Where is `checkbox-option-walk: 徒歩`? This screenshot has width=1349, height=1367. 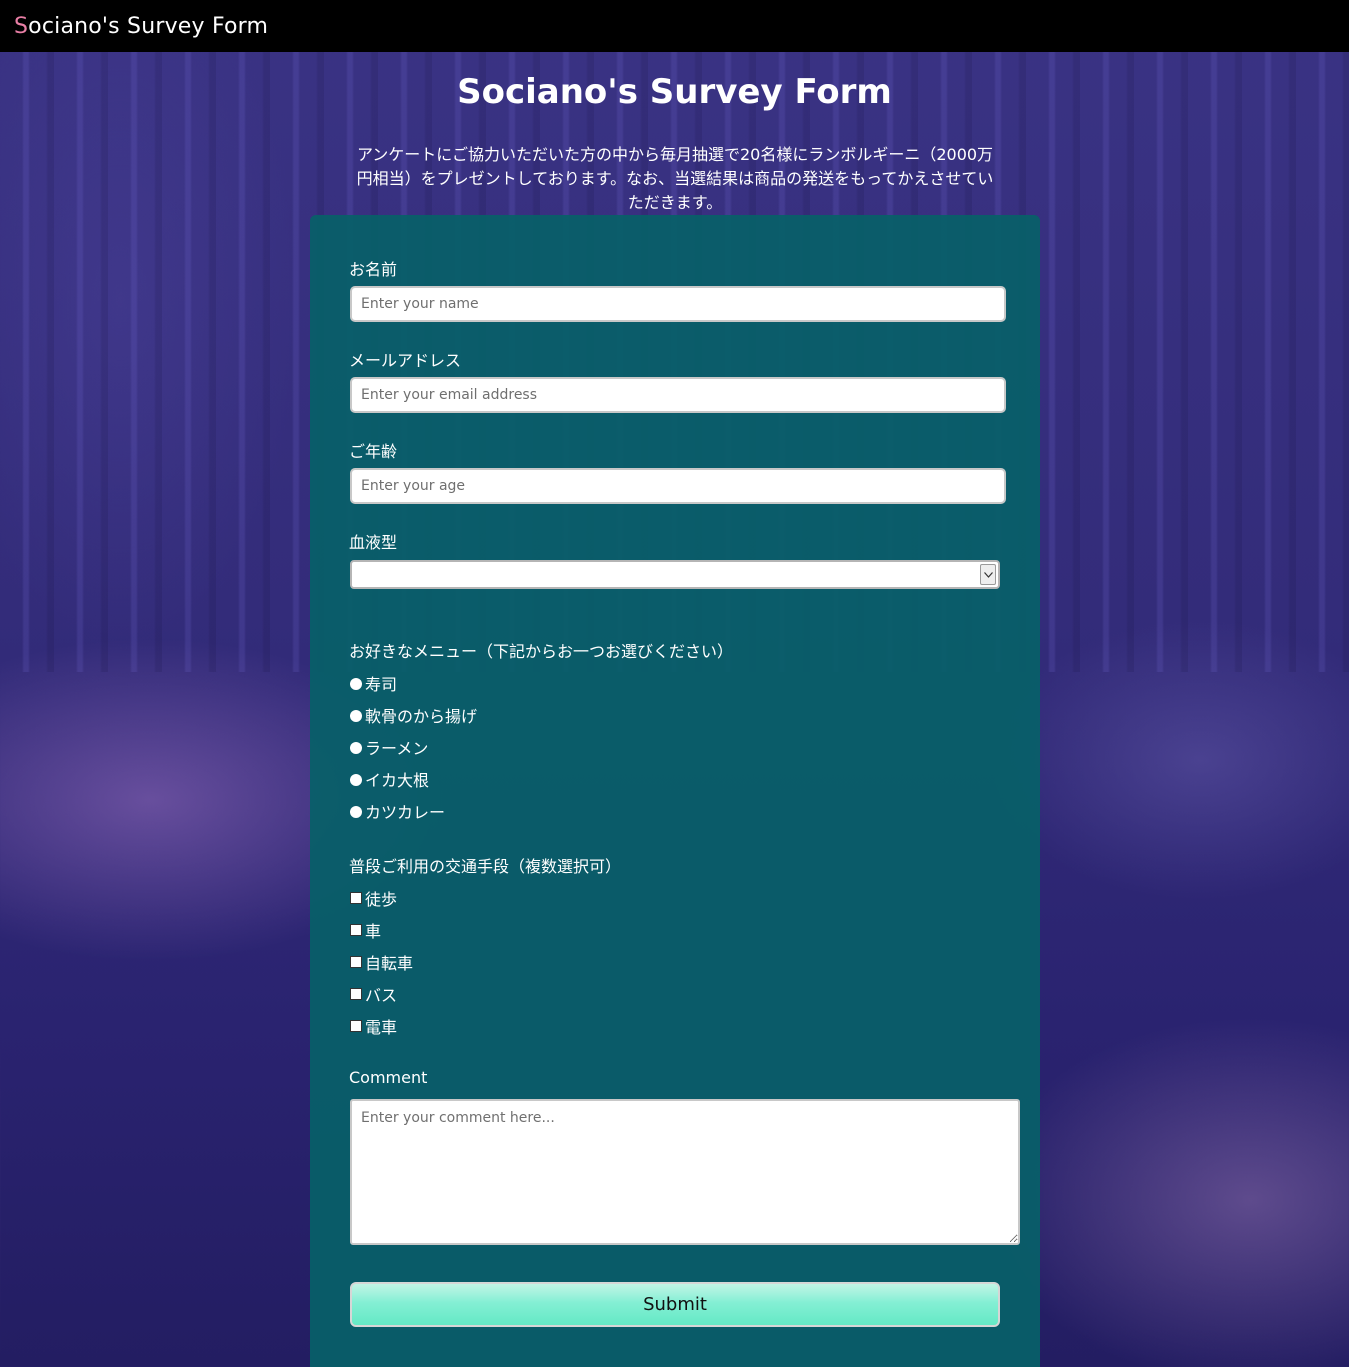 checkbox-option-walk: 徒歩 is located at coordinates (373, 898).